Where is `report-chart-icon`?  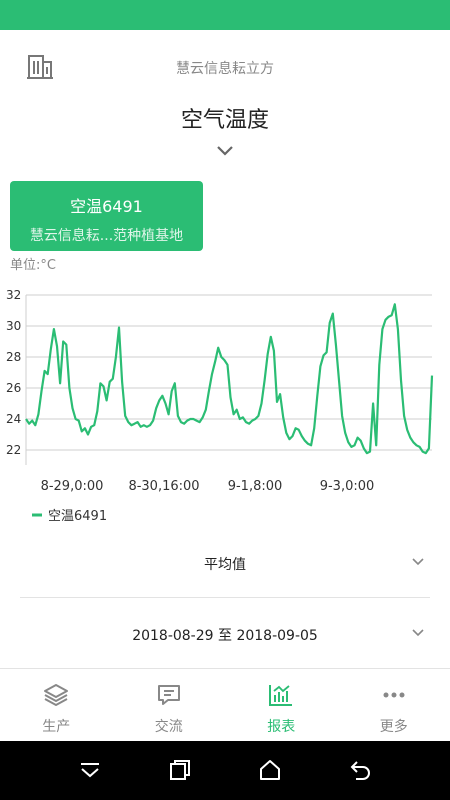
report-chart-icon is located at coordinates (281, 695).